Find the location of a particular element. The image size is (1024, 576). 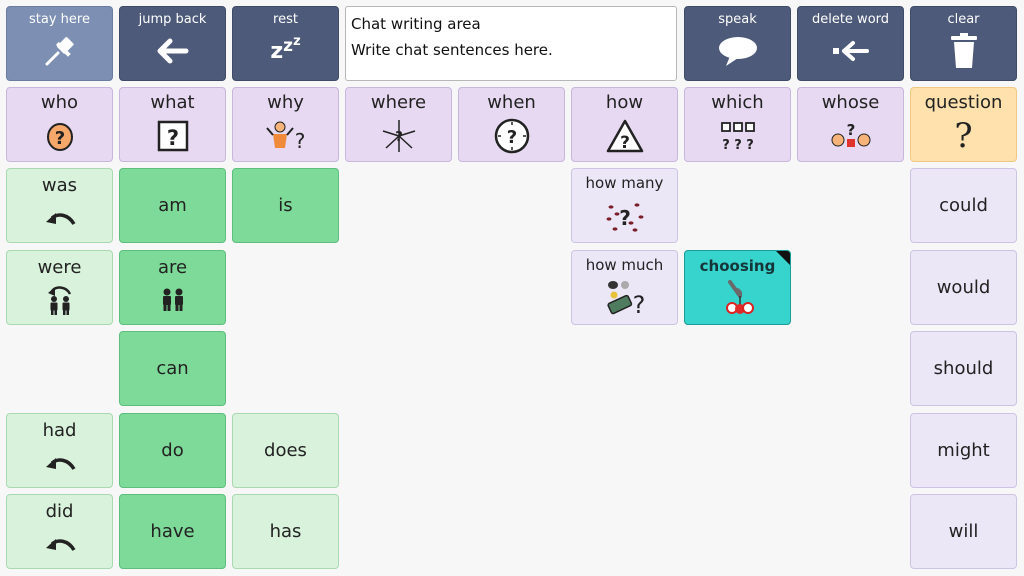

speech-bubble-icon is located at coordinates (738, 51).